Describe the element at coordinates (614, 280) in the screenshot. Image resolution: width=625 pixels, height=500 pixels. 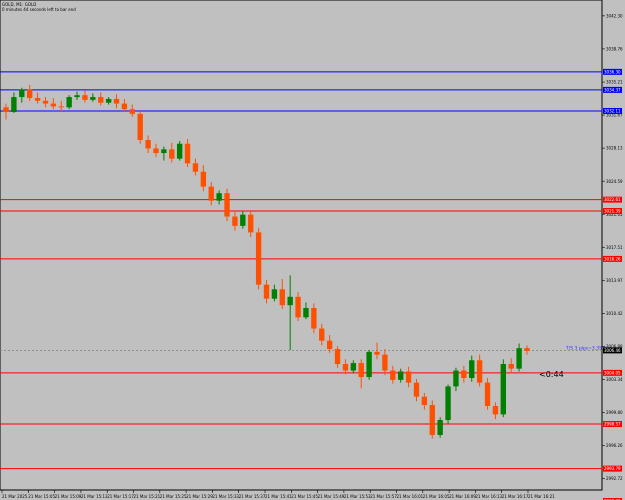
I see `y-tick-label: 3013.97` at that location.